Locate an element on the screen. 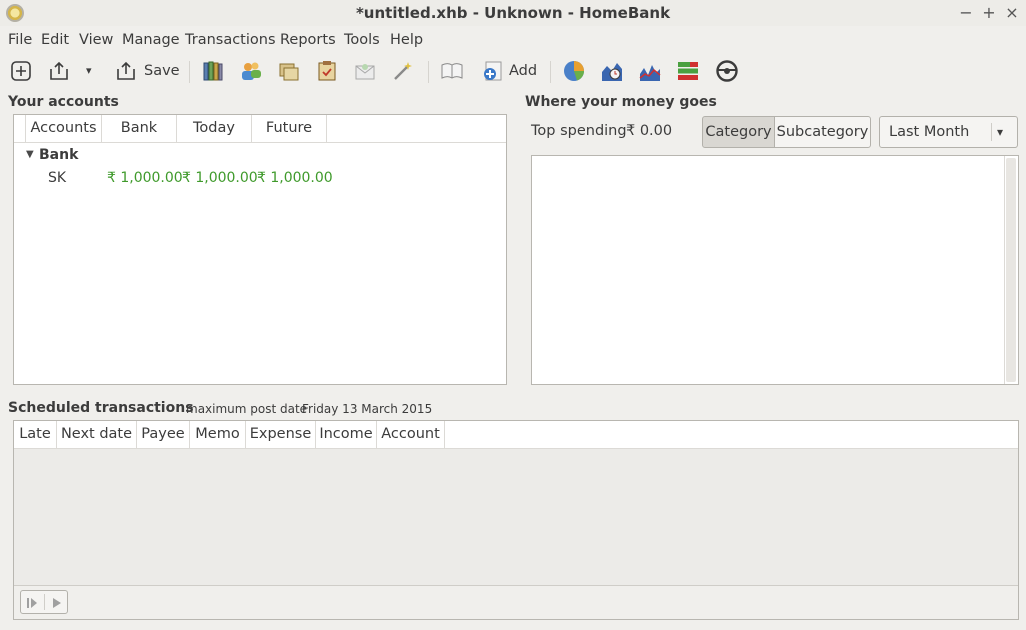 The width and height of the screenshot is (1026, 630). save-icon is located at coordinates (126, 71).